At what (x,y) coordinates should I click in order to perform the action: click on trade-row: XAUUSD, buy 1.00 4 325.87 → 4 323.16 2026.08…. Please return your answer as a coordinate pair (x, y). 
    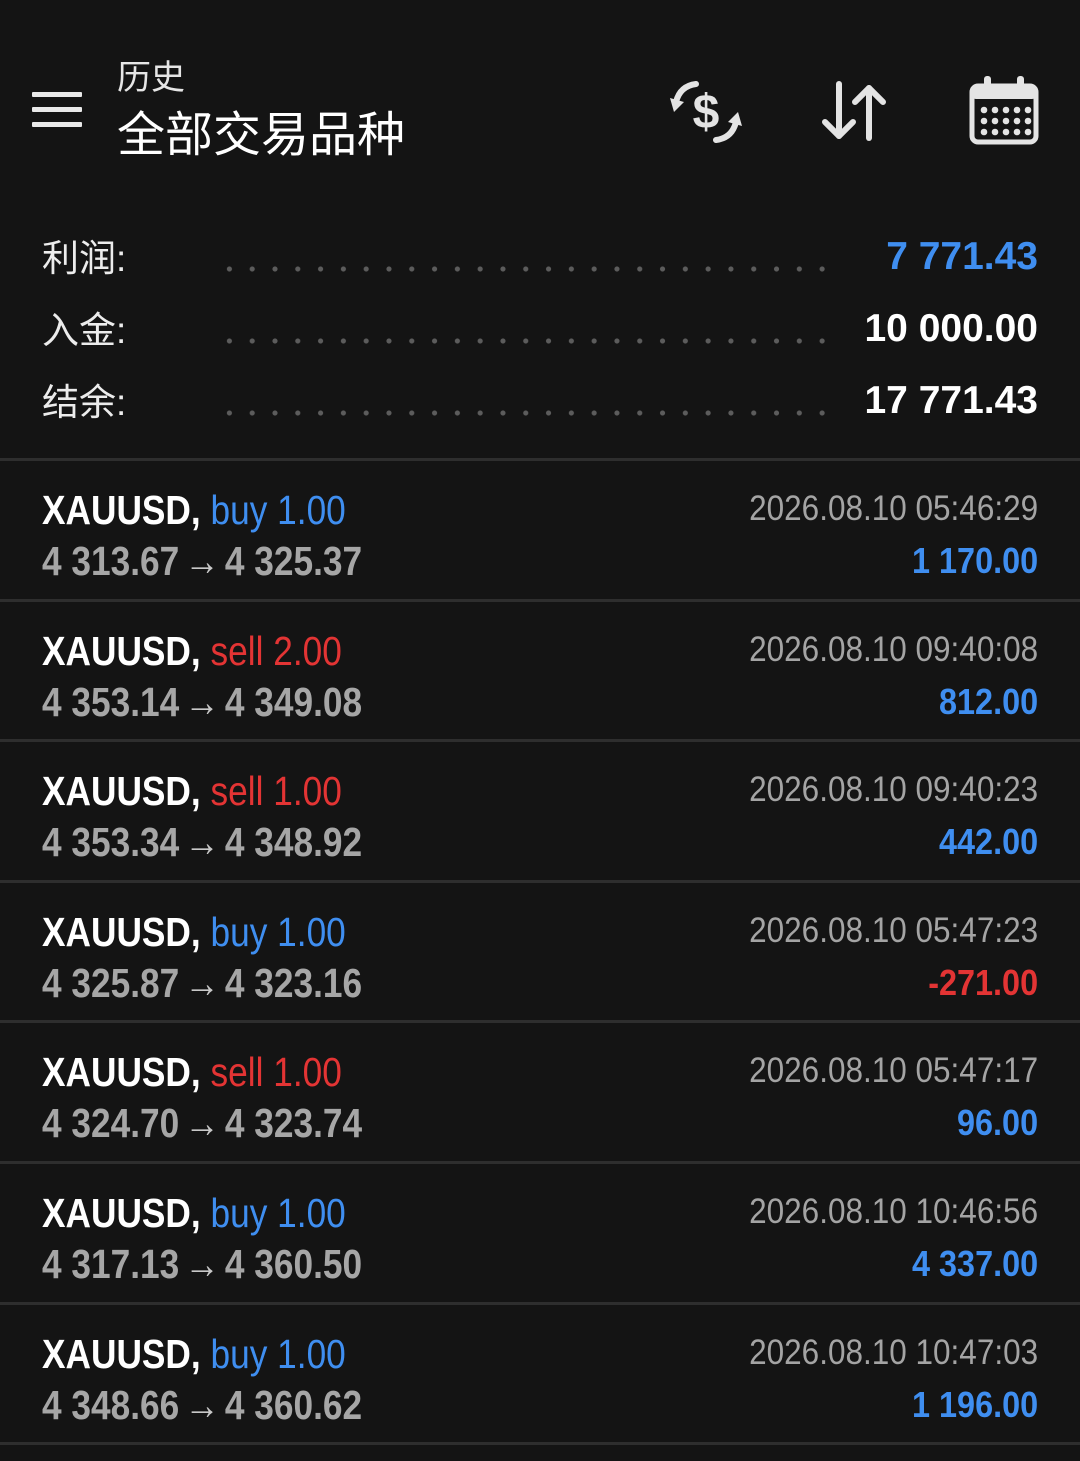
    Looking at the image, I should click on (540, 952).